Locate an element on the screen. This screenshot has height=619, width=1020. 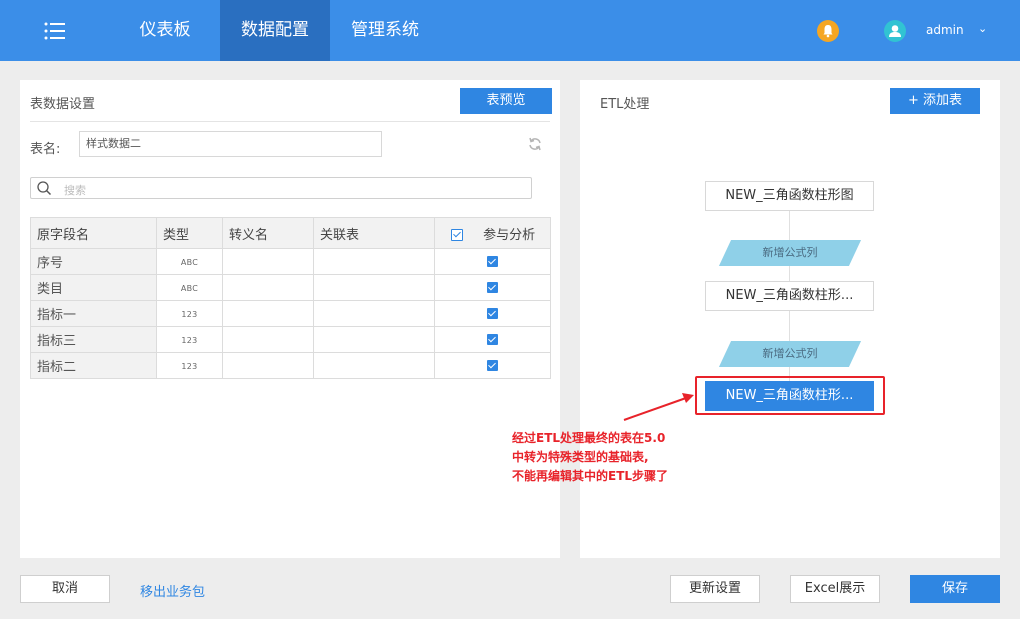
search-placeholder: 搜索 is located at coordinates (75, 190).